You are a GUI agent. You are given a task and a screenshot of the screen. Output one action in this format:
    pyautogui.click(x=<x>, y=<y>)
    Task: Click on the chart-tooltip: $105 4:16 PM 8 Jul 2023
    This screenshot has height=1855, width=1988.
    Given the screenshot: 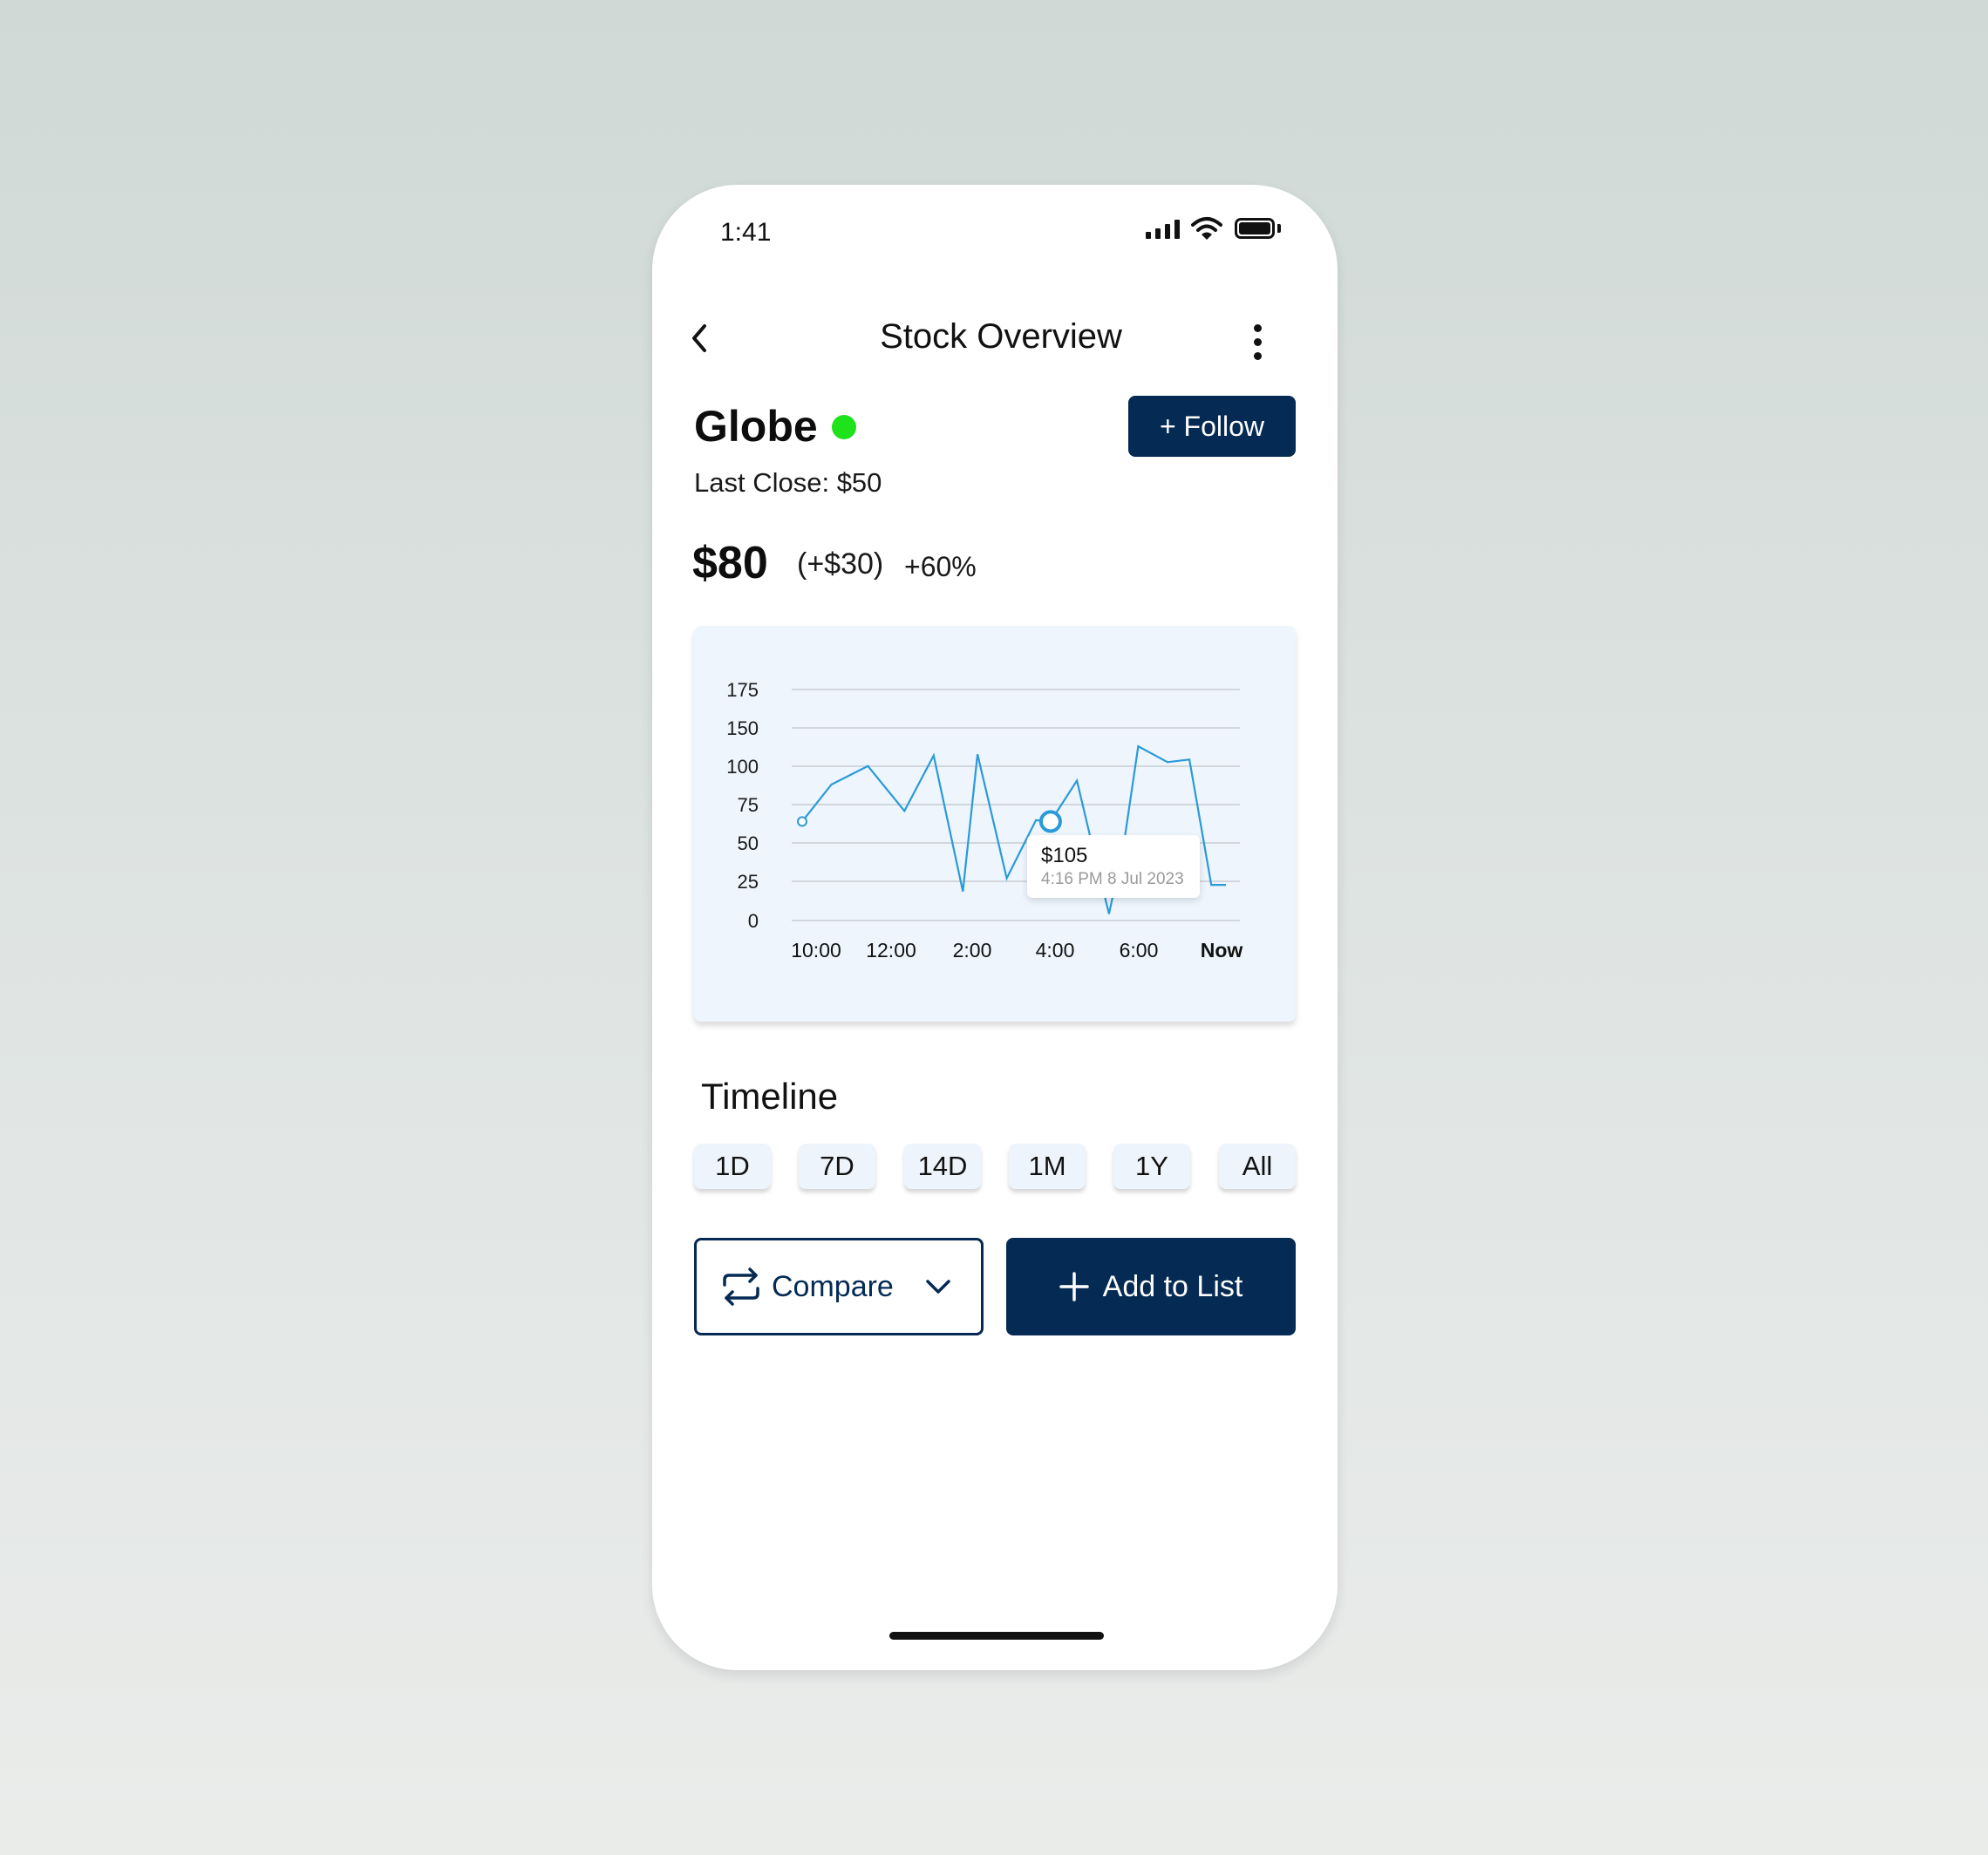 What is the action you would take?
    pyautogui.click(x=1113, y=866)
    